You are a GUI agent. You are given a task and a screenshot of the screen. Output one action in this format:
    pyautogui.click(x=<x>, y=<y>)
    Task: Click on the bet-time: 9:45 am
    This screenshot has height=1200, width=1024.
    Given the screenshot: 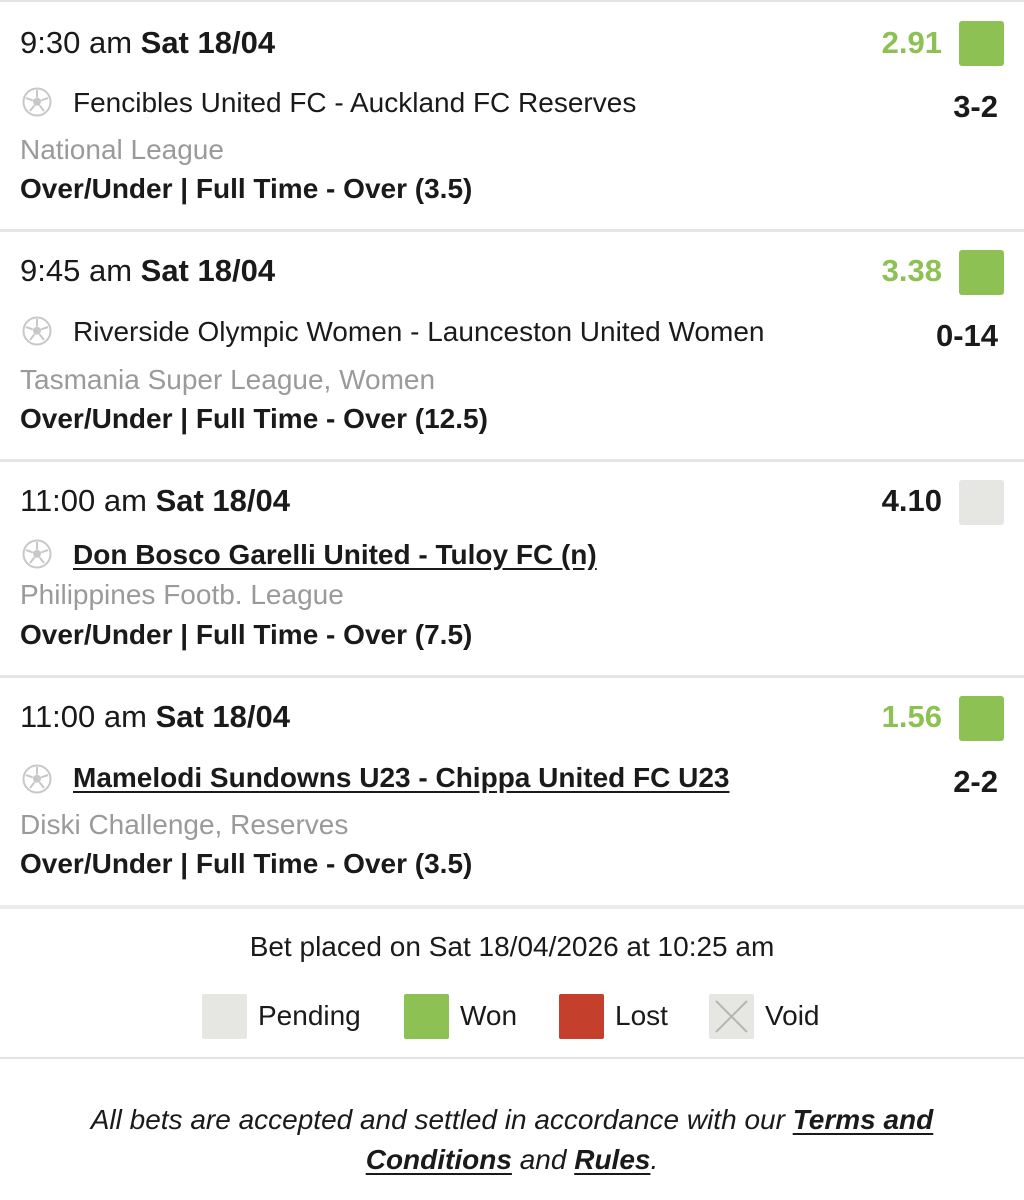 What is the action you would take?
    pyautogui.click(x=76, y=270)
    